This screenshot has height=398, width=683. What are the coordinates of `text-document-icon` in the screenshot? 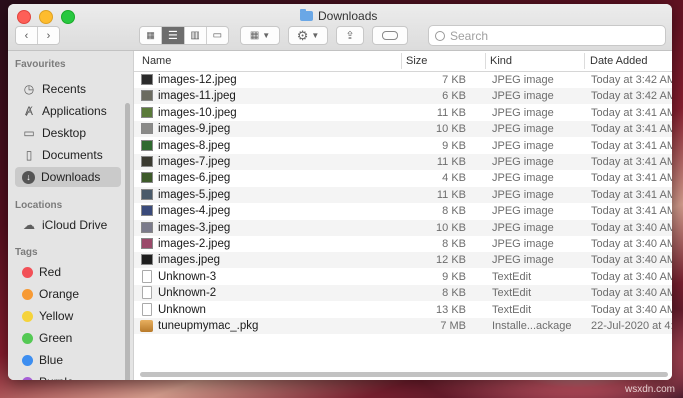 It's located at (147, 276).